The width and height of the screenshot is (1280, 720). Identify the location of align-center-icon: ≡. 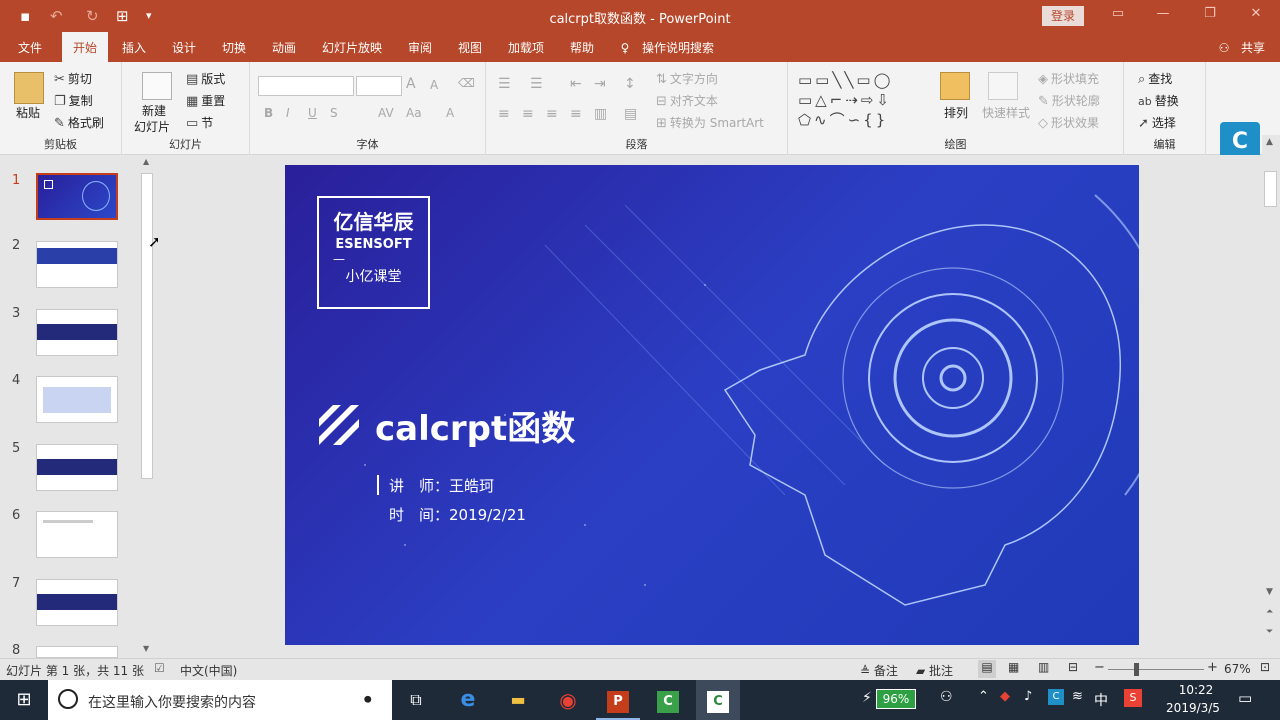
(528, 114).